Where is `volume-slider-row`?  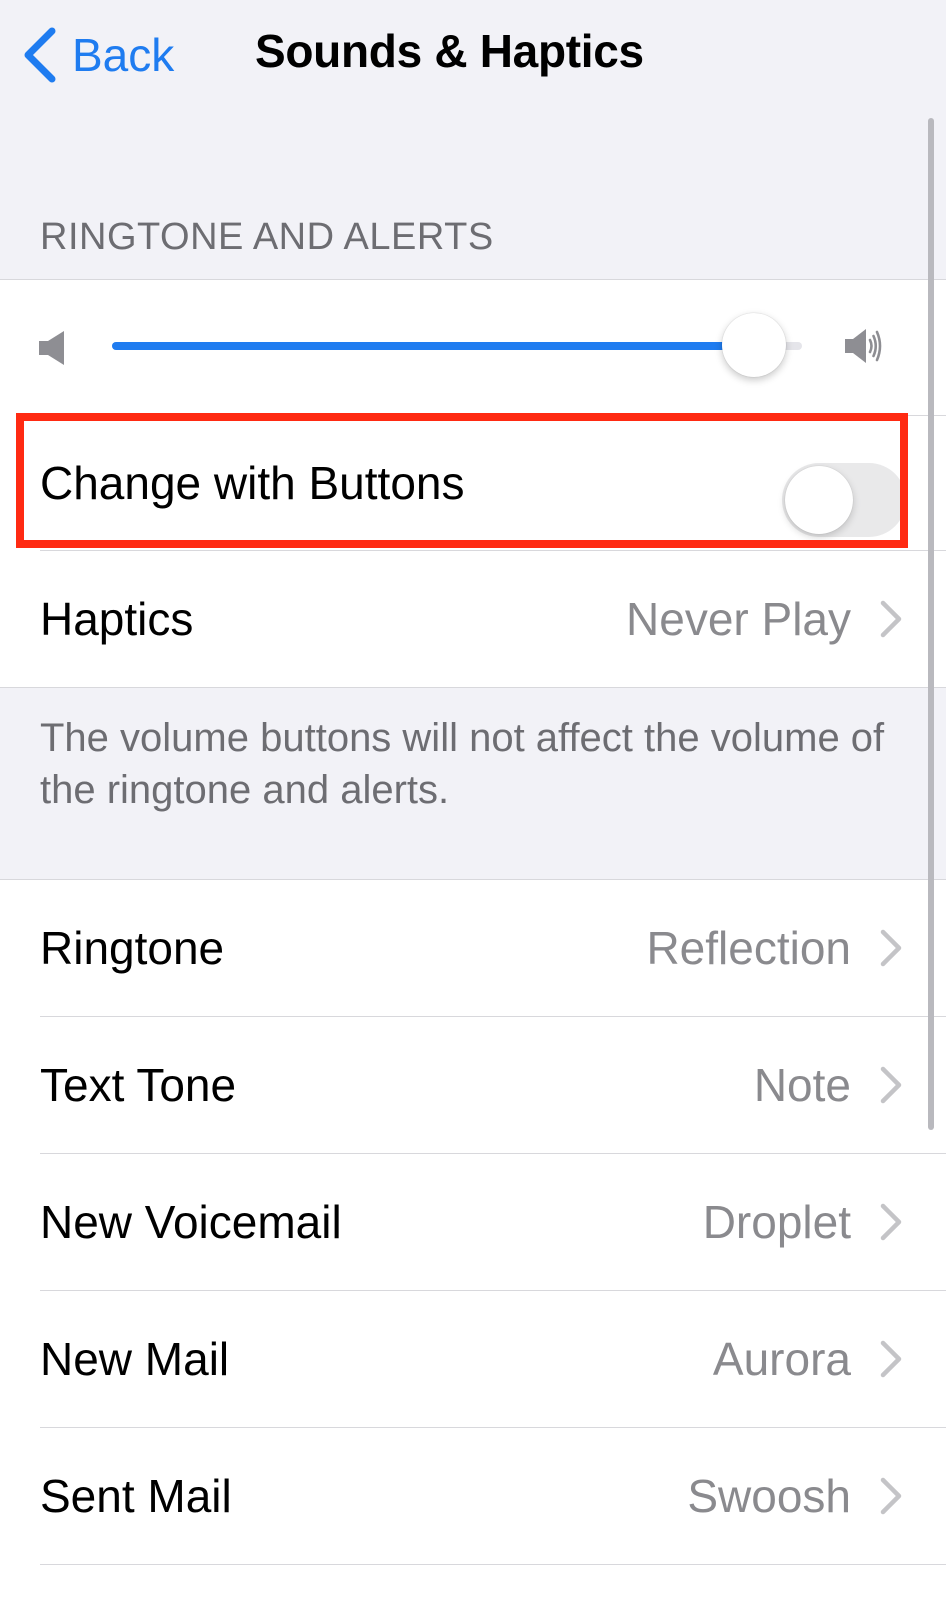 volume-slider-row is located at coordinates (473, 347).